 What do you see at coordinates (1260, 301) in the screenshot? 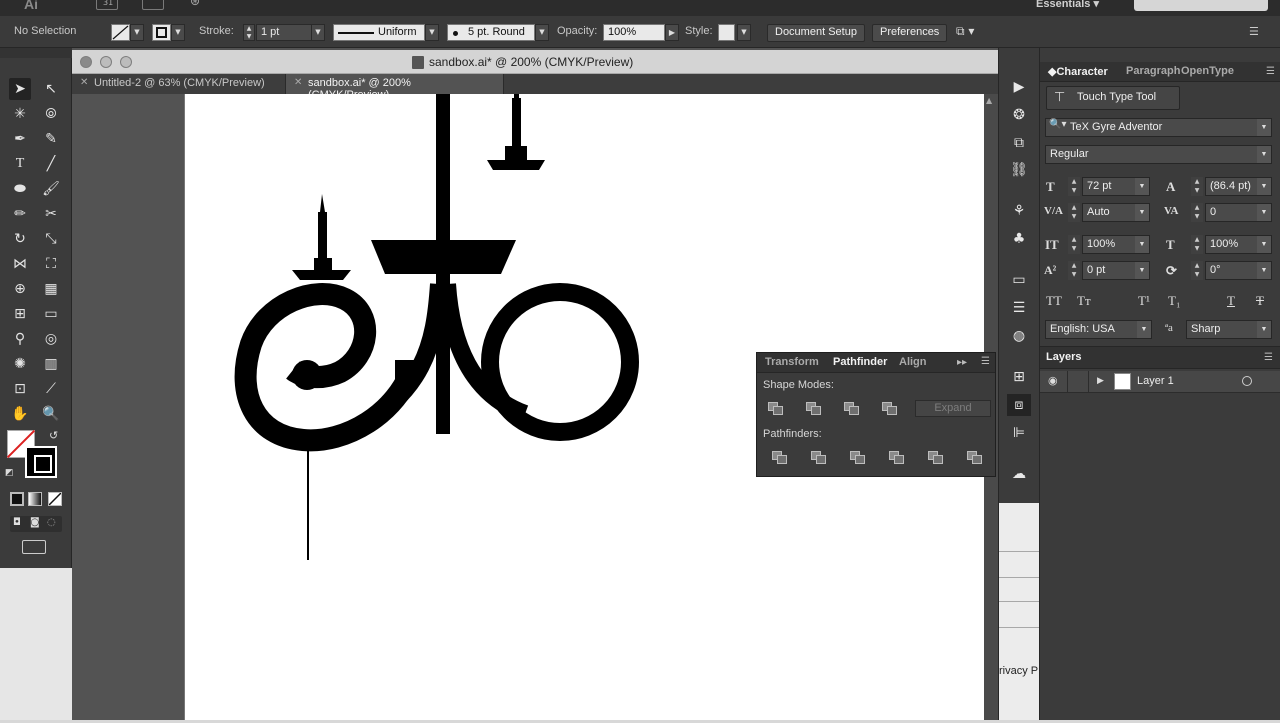
I see `strikethrough-icon: T` at bounding box center [1260, 301].